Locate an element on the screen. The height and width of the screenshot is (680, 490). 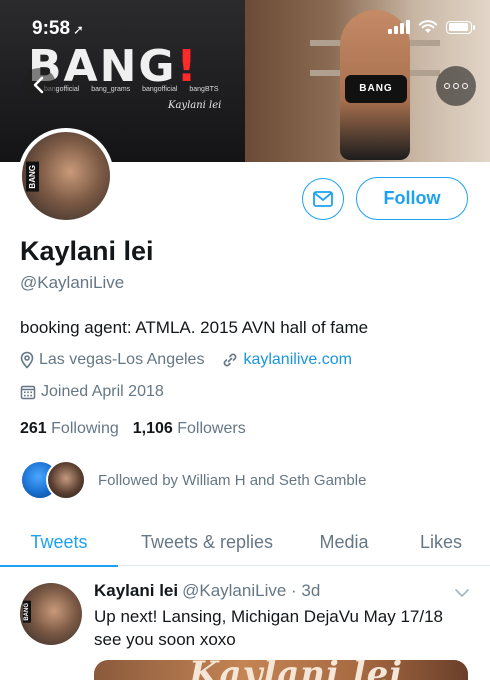
profile-name: Kaylani lei is located at coordinates (87, 251).